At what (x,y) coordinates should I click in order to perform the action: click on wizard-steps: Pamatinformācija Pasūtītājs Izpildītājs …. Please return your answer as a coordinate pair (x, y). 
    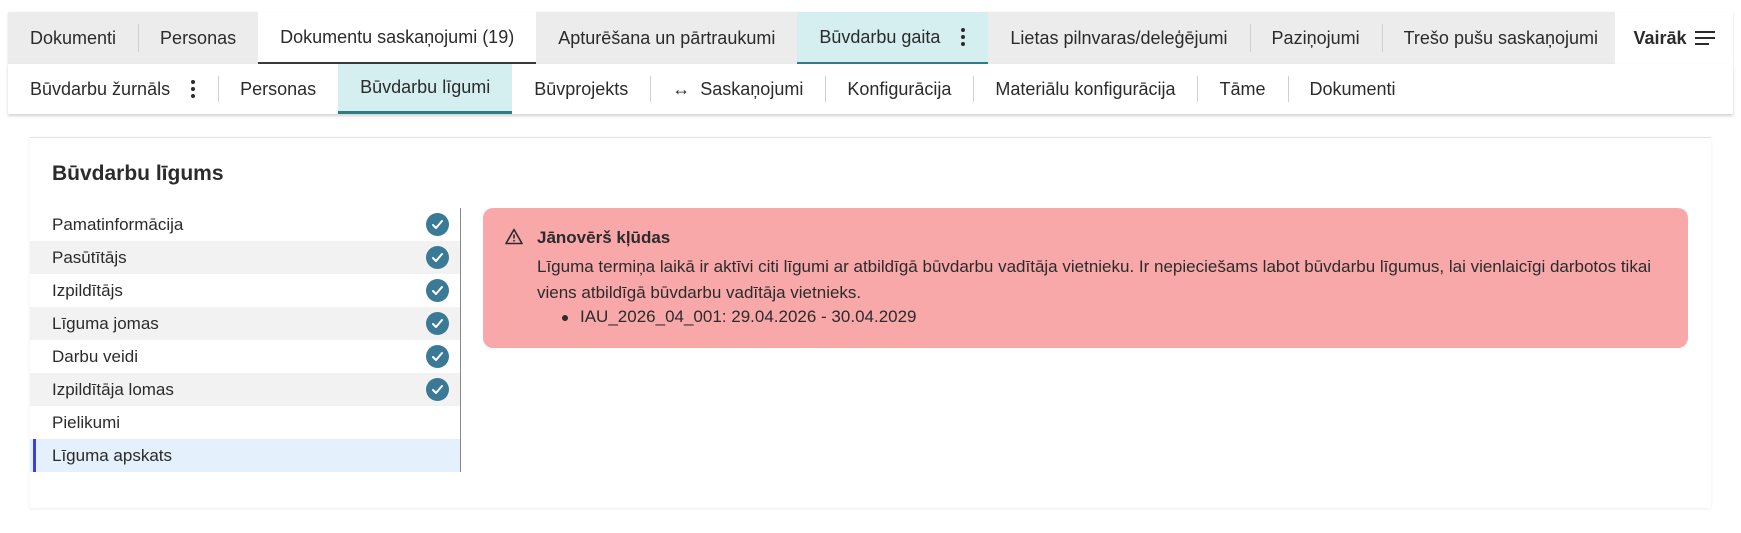
    Looking at the image, I should click on (245, 340).